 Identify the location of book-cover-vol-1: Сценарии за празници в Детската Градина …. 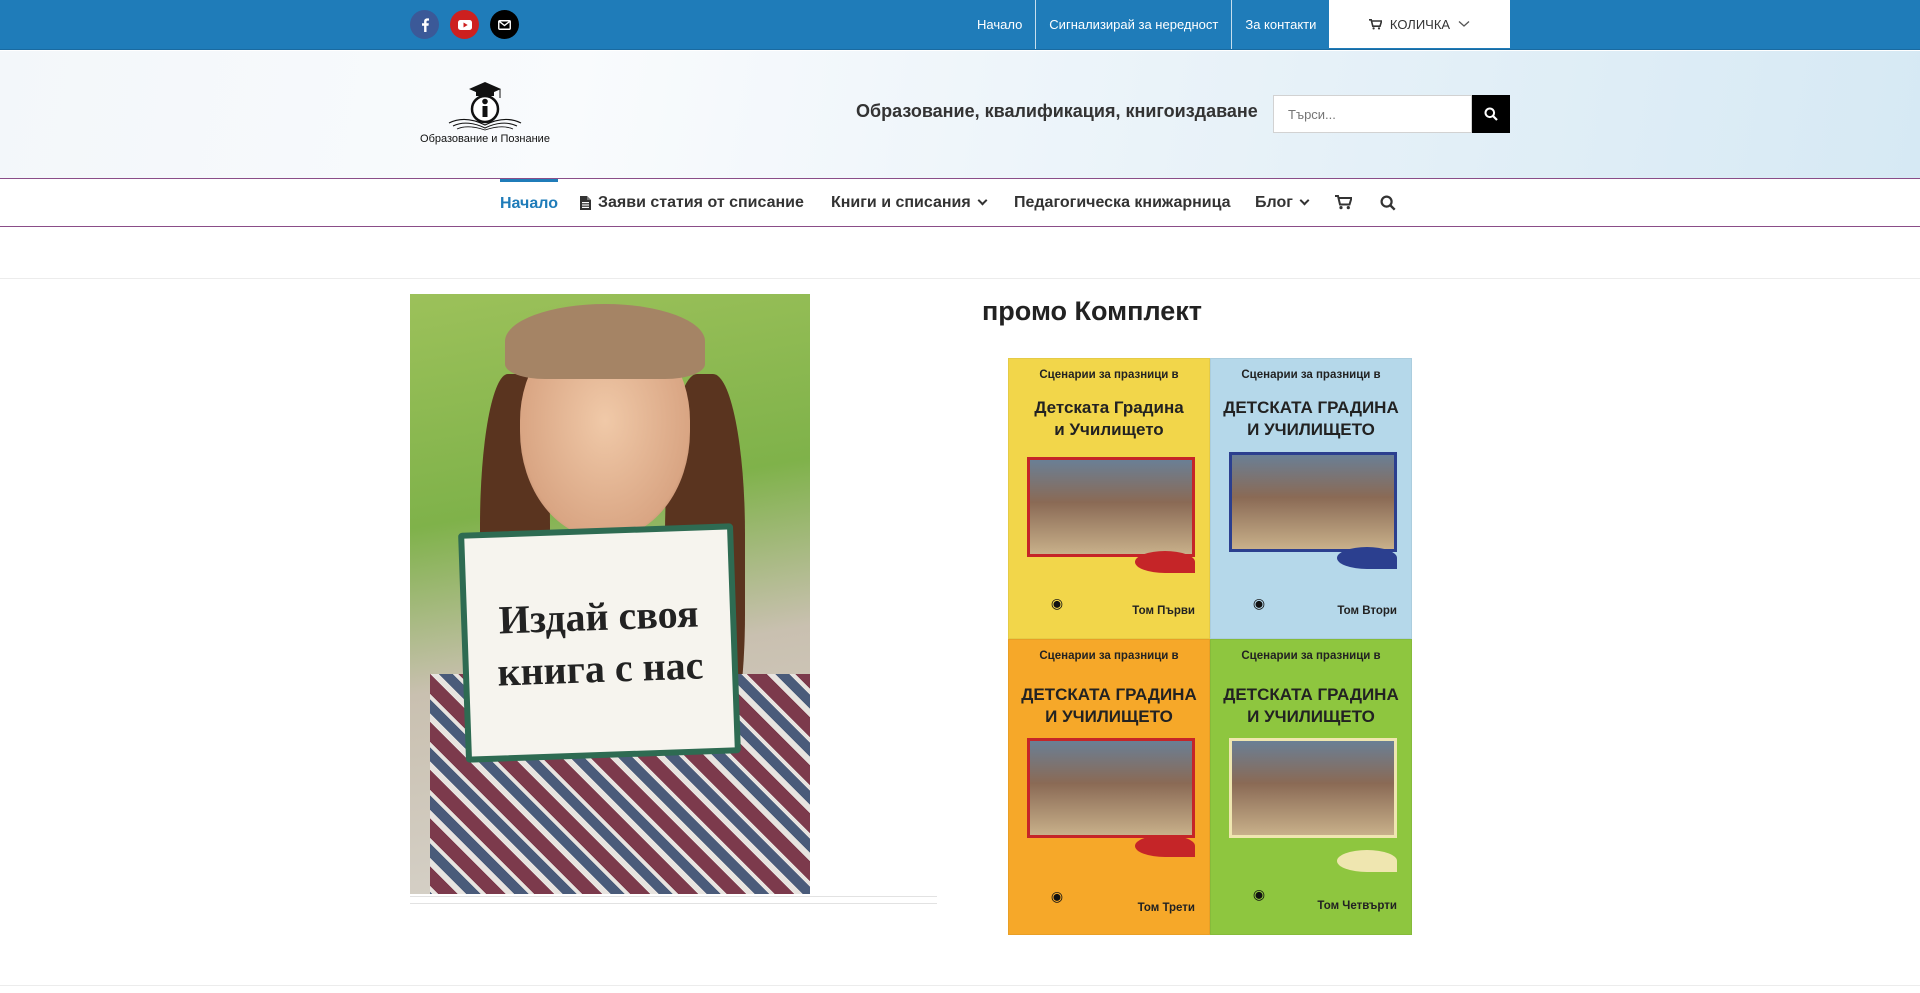
(1109, 498).